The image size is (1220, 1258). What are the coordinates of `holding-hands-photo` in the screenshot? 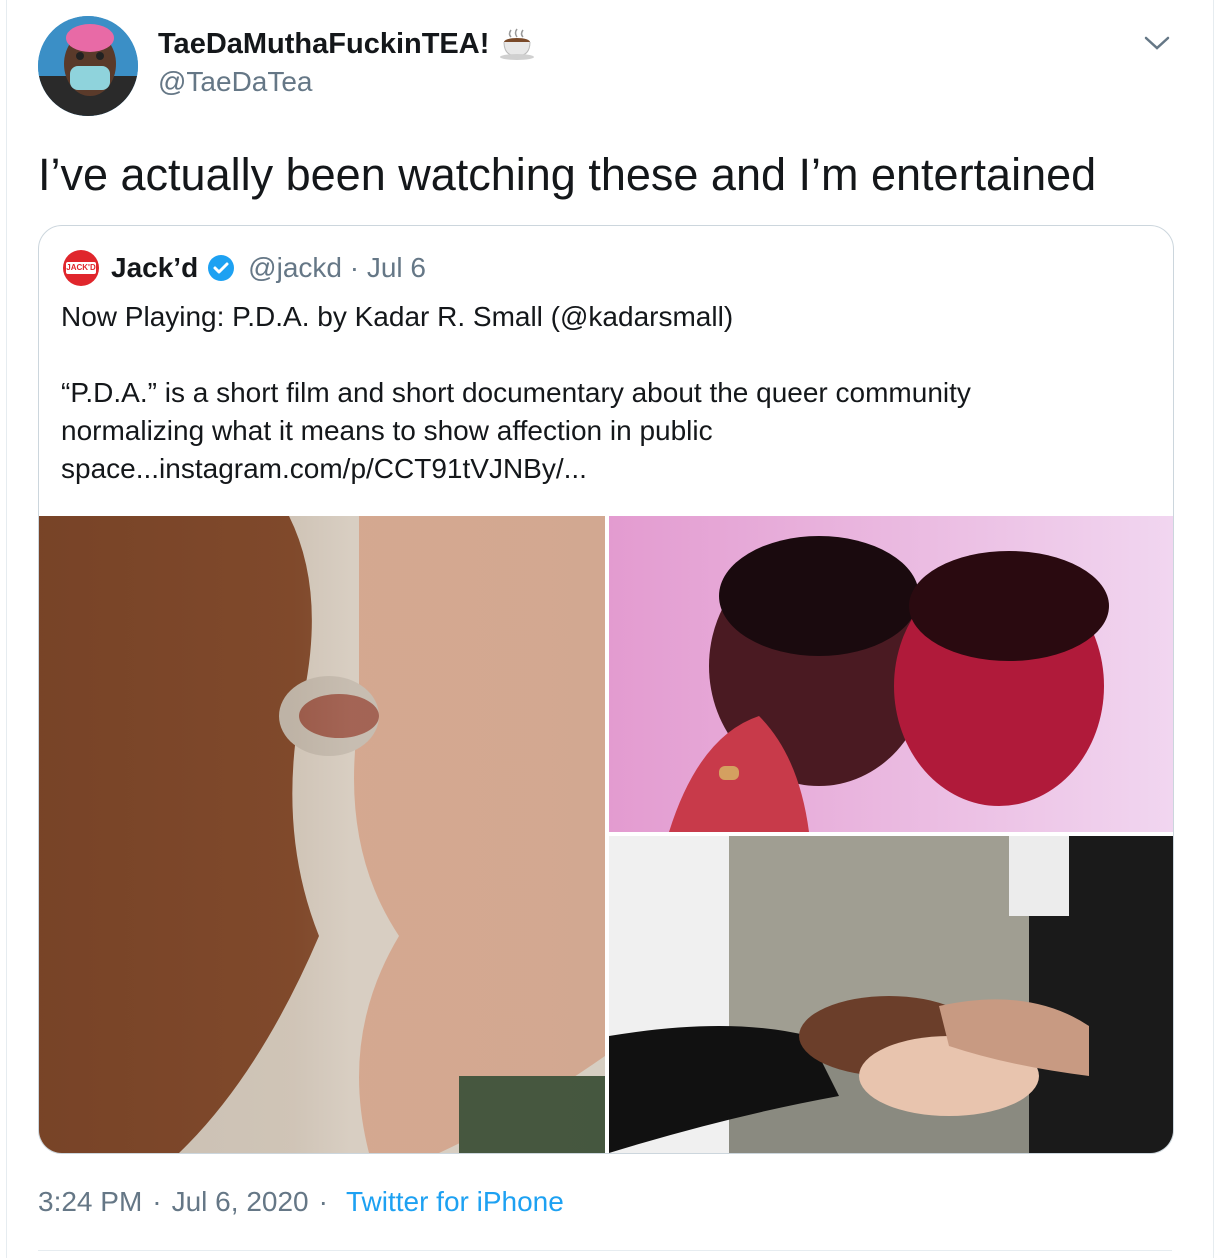 It's located at (891, 994).